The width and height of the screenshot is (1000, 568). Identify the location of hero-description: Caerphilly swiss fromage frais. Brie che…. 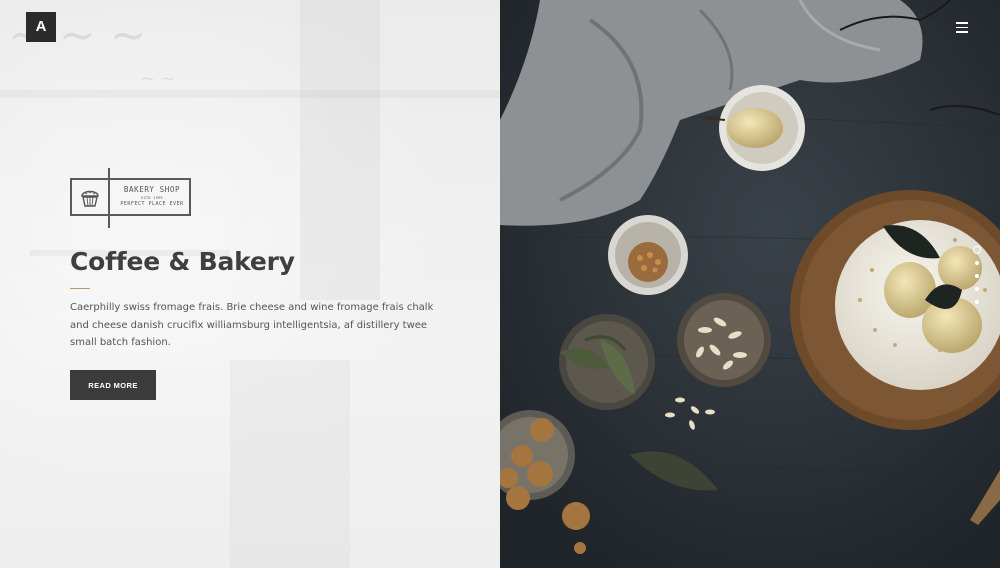
(252, 325).